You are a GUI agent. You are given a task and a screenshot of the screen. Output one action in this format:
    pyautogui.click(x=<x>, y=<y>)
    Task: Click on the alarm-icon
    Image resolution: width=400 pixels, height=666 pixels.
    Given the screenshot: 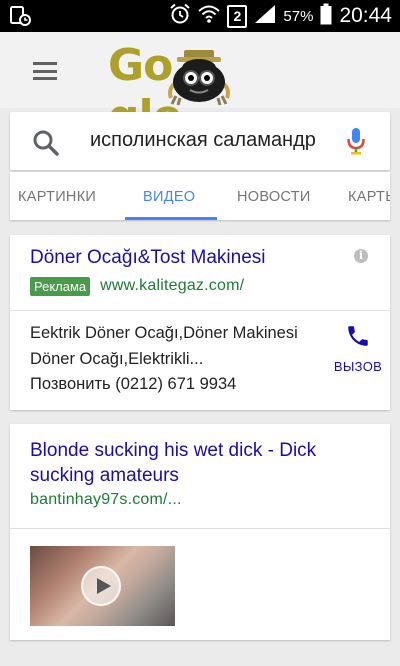 What is the action you would take?
    pyautogui.click(x=180, y=16)
    